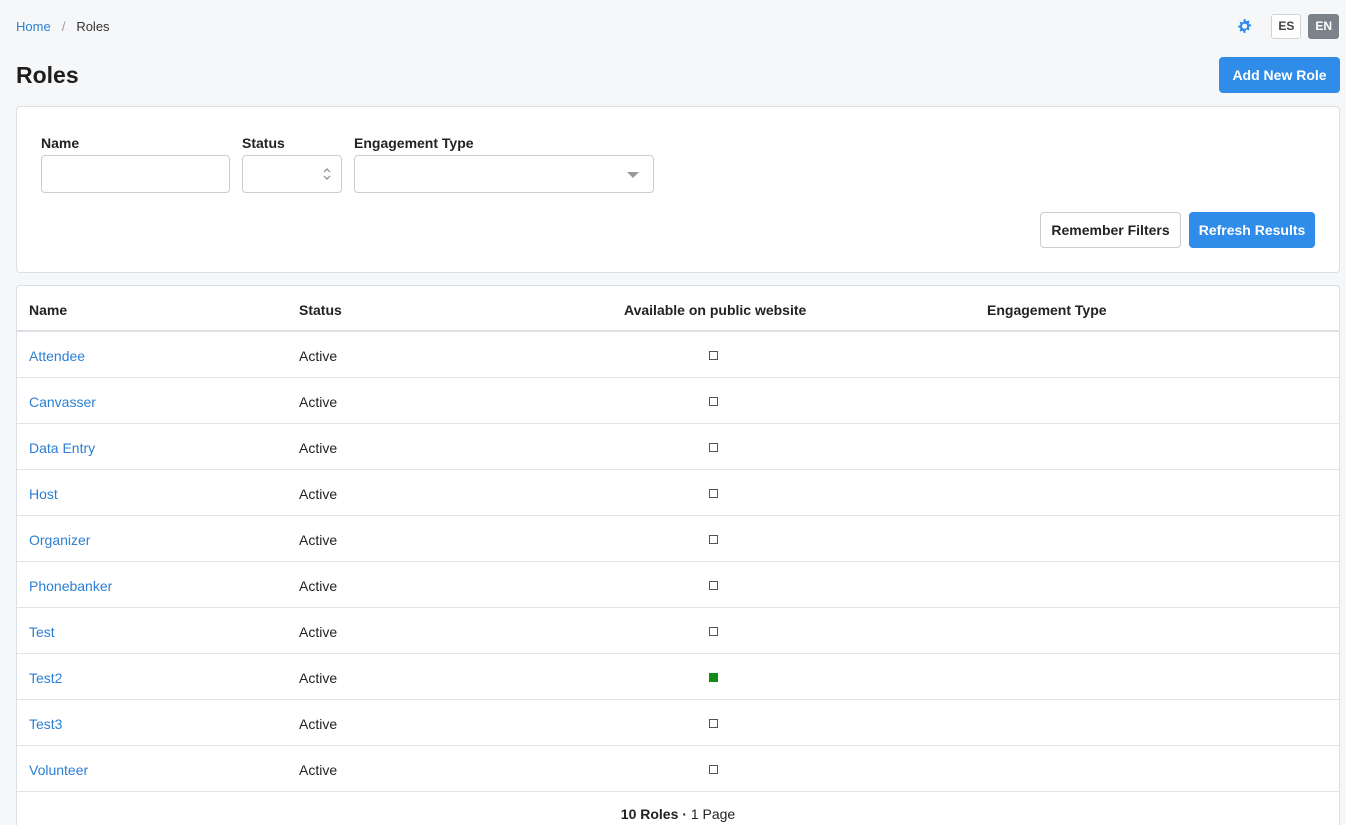 The image size is (1346, 825). I want to click on engagement-type-filter-select, so click(504, 174).